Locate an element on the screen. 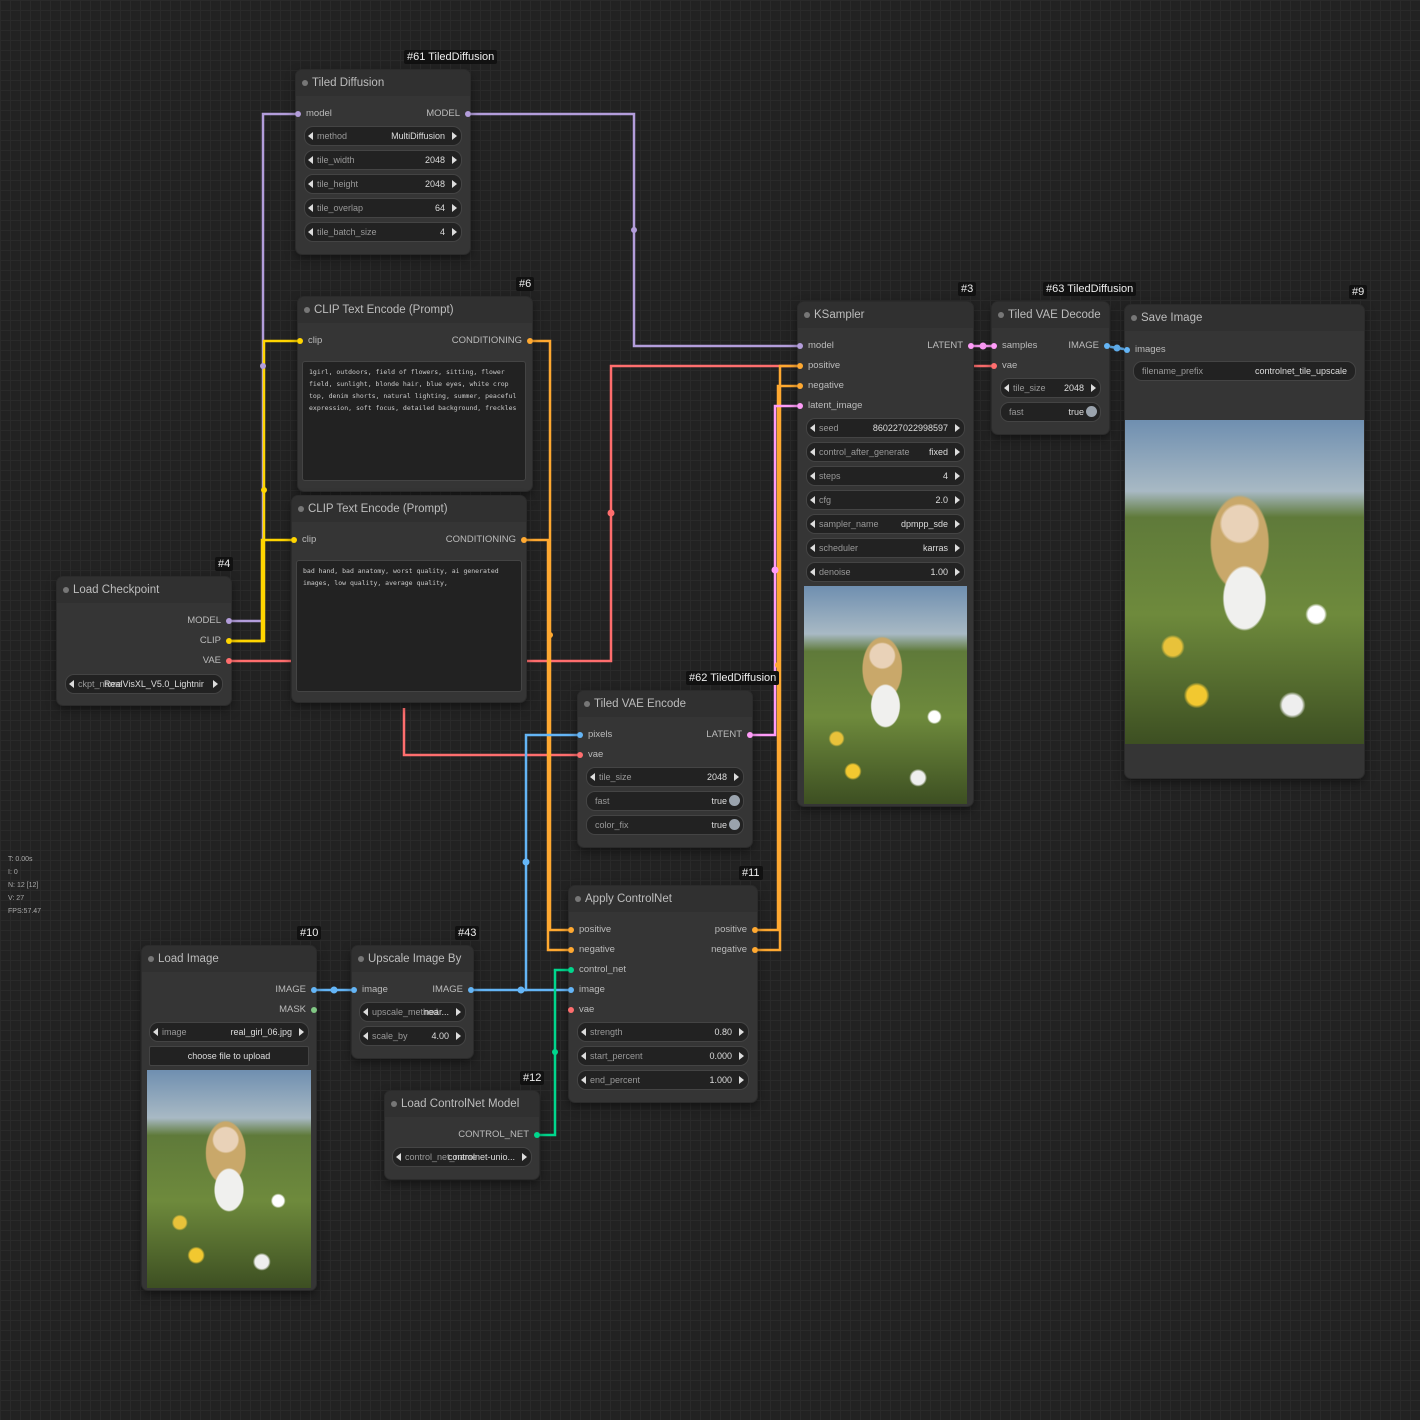 Image resolution: width=1420 pixels, height=1420 pixels. output-vae: VAE is located at coordinates (217, 661).